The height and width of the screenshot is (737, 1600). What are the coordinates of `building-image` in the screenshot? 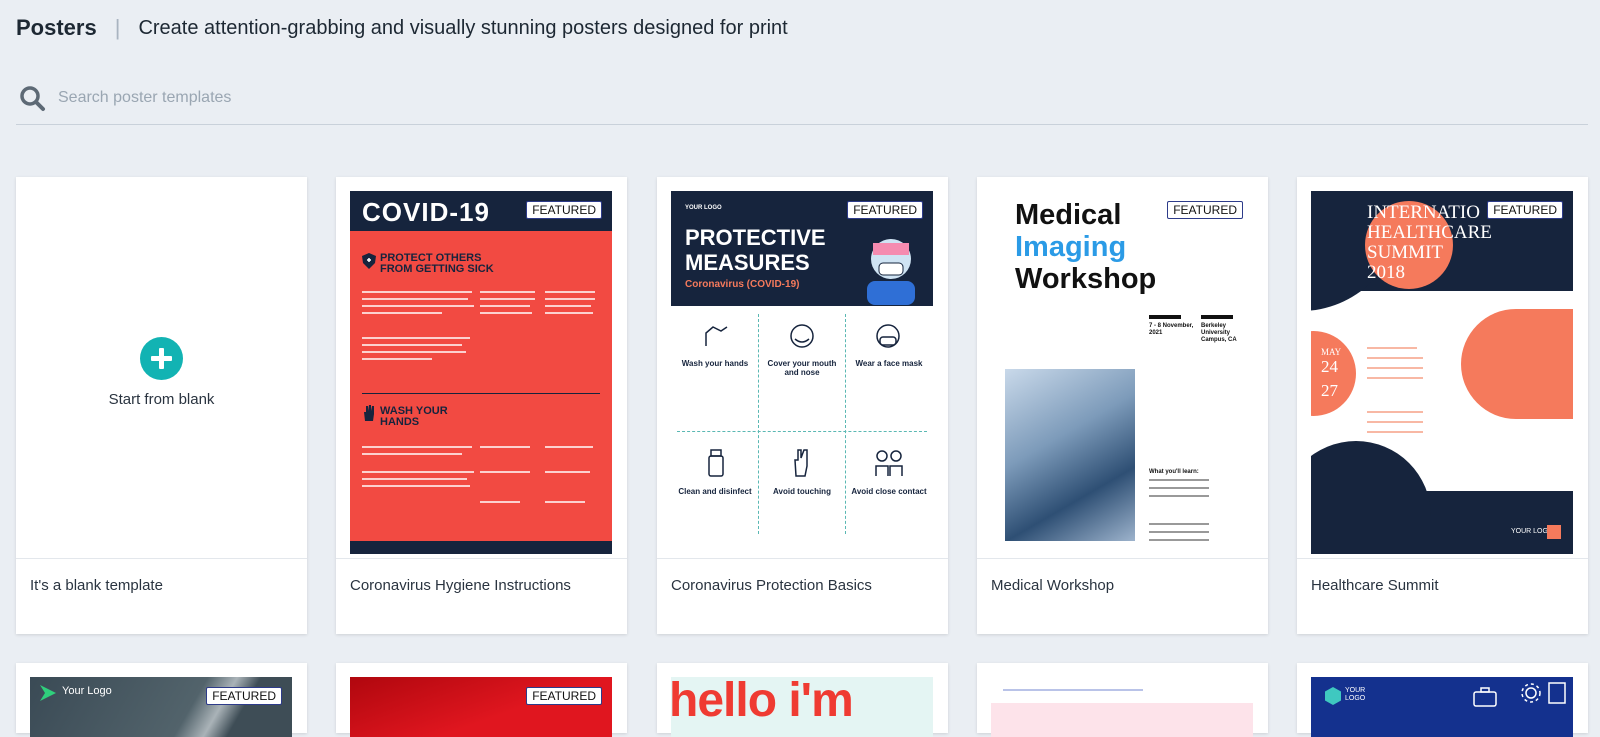 It's located at (1070, 455).